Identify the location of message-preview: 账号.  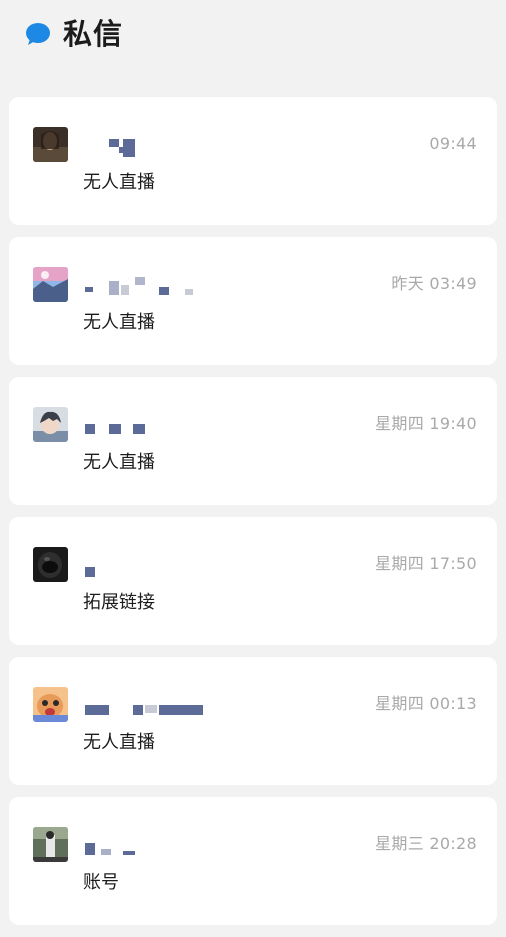
(101, 882).